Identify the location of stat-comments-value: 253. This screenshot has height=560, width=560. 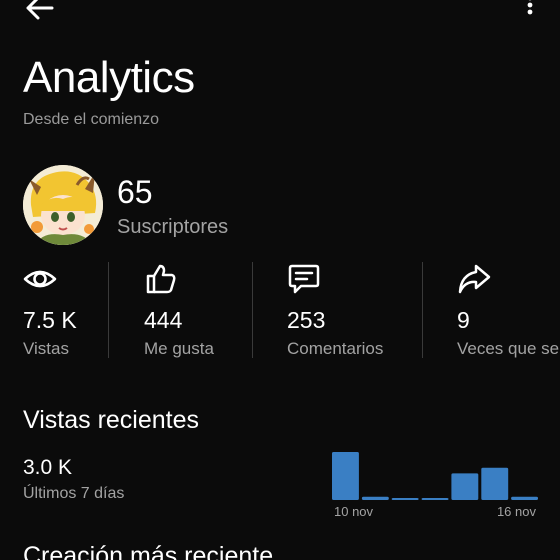
(306, 320).